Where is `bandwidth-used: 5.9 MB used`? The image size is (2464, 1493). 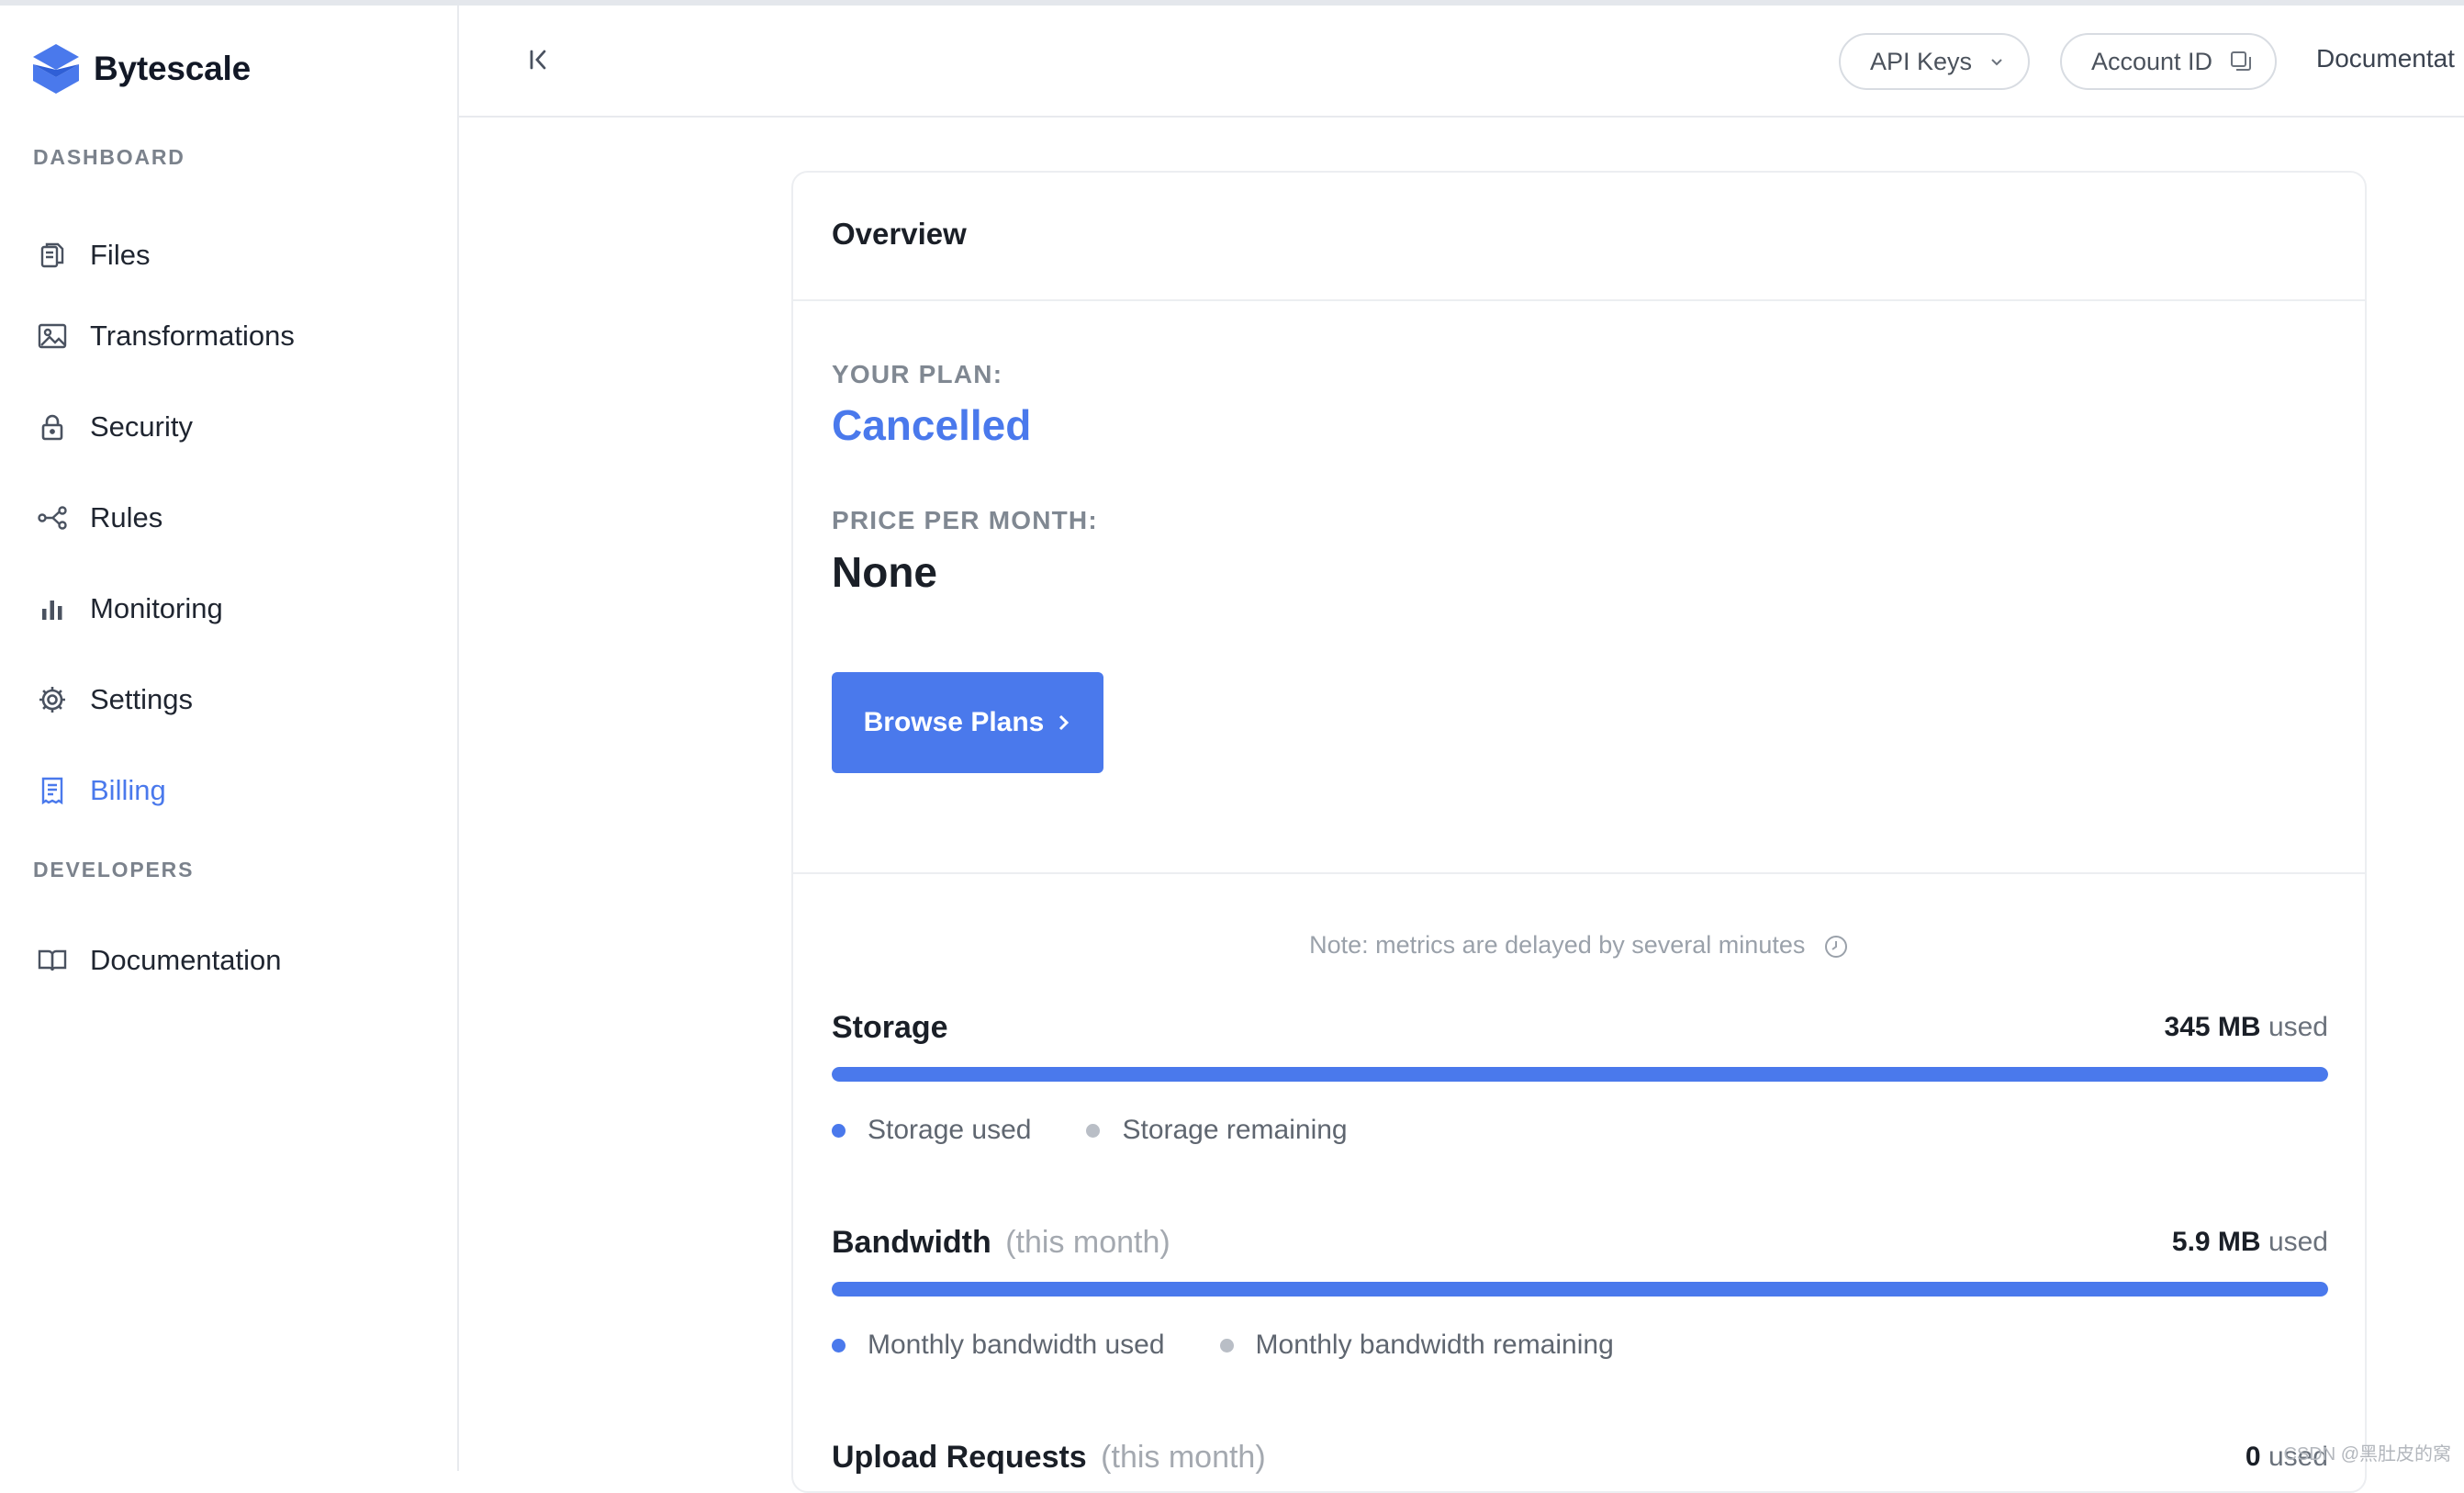
bandwidth-used: 5.9 MB used is located at coordinates (2250, 1242).